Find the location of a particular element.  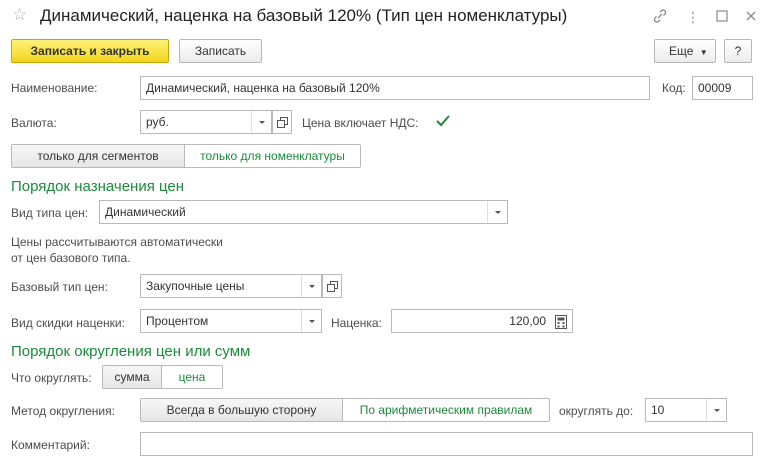

save-and-close-button: Записать и закрыть is located at coordinates (90, 51).